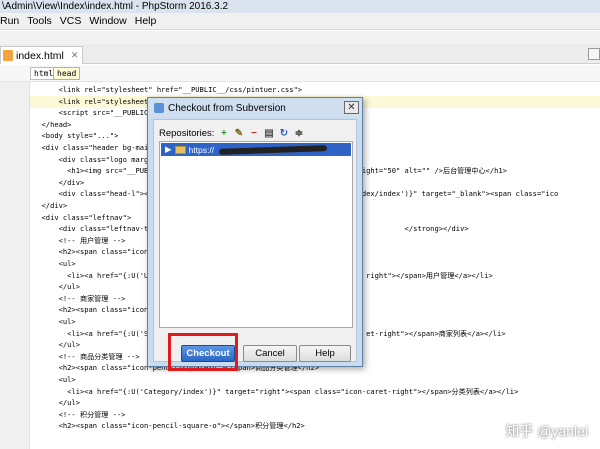  I want to click on menu-bar: Run Tools VCS Window Help, so click(300, 21).